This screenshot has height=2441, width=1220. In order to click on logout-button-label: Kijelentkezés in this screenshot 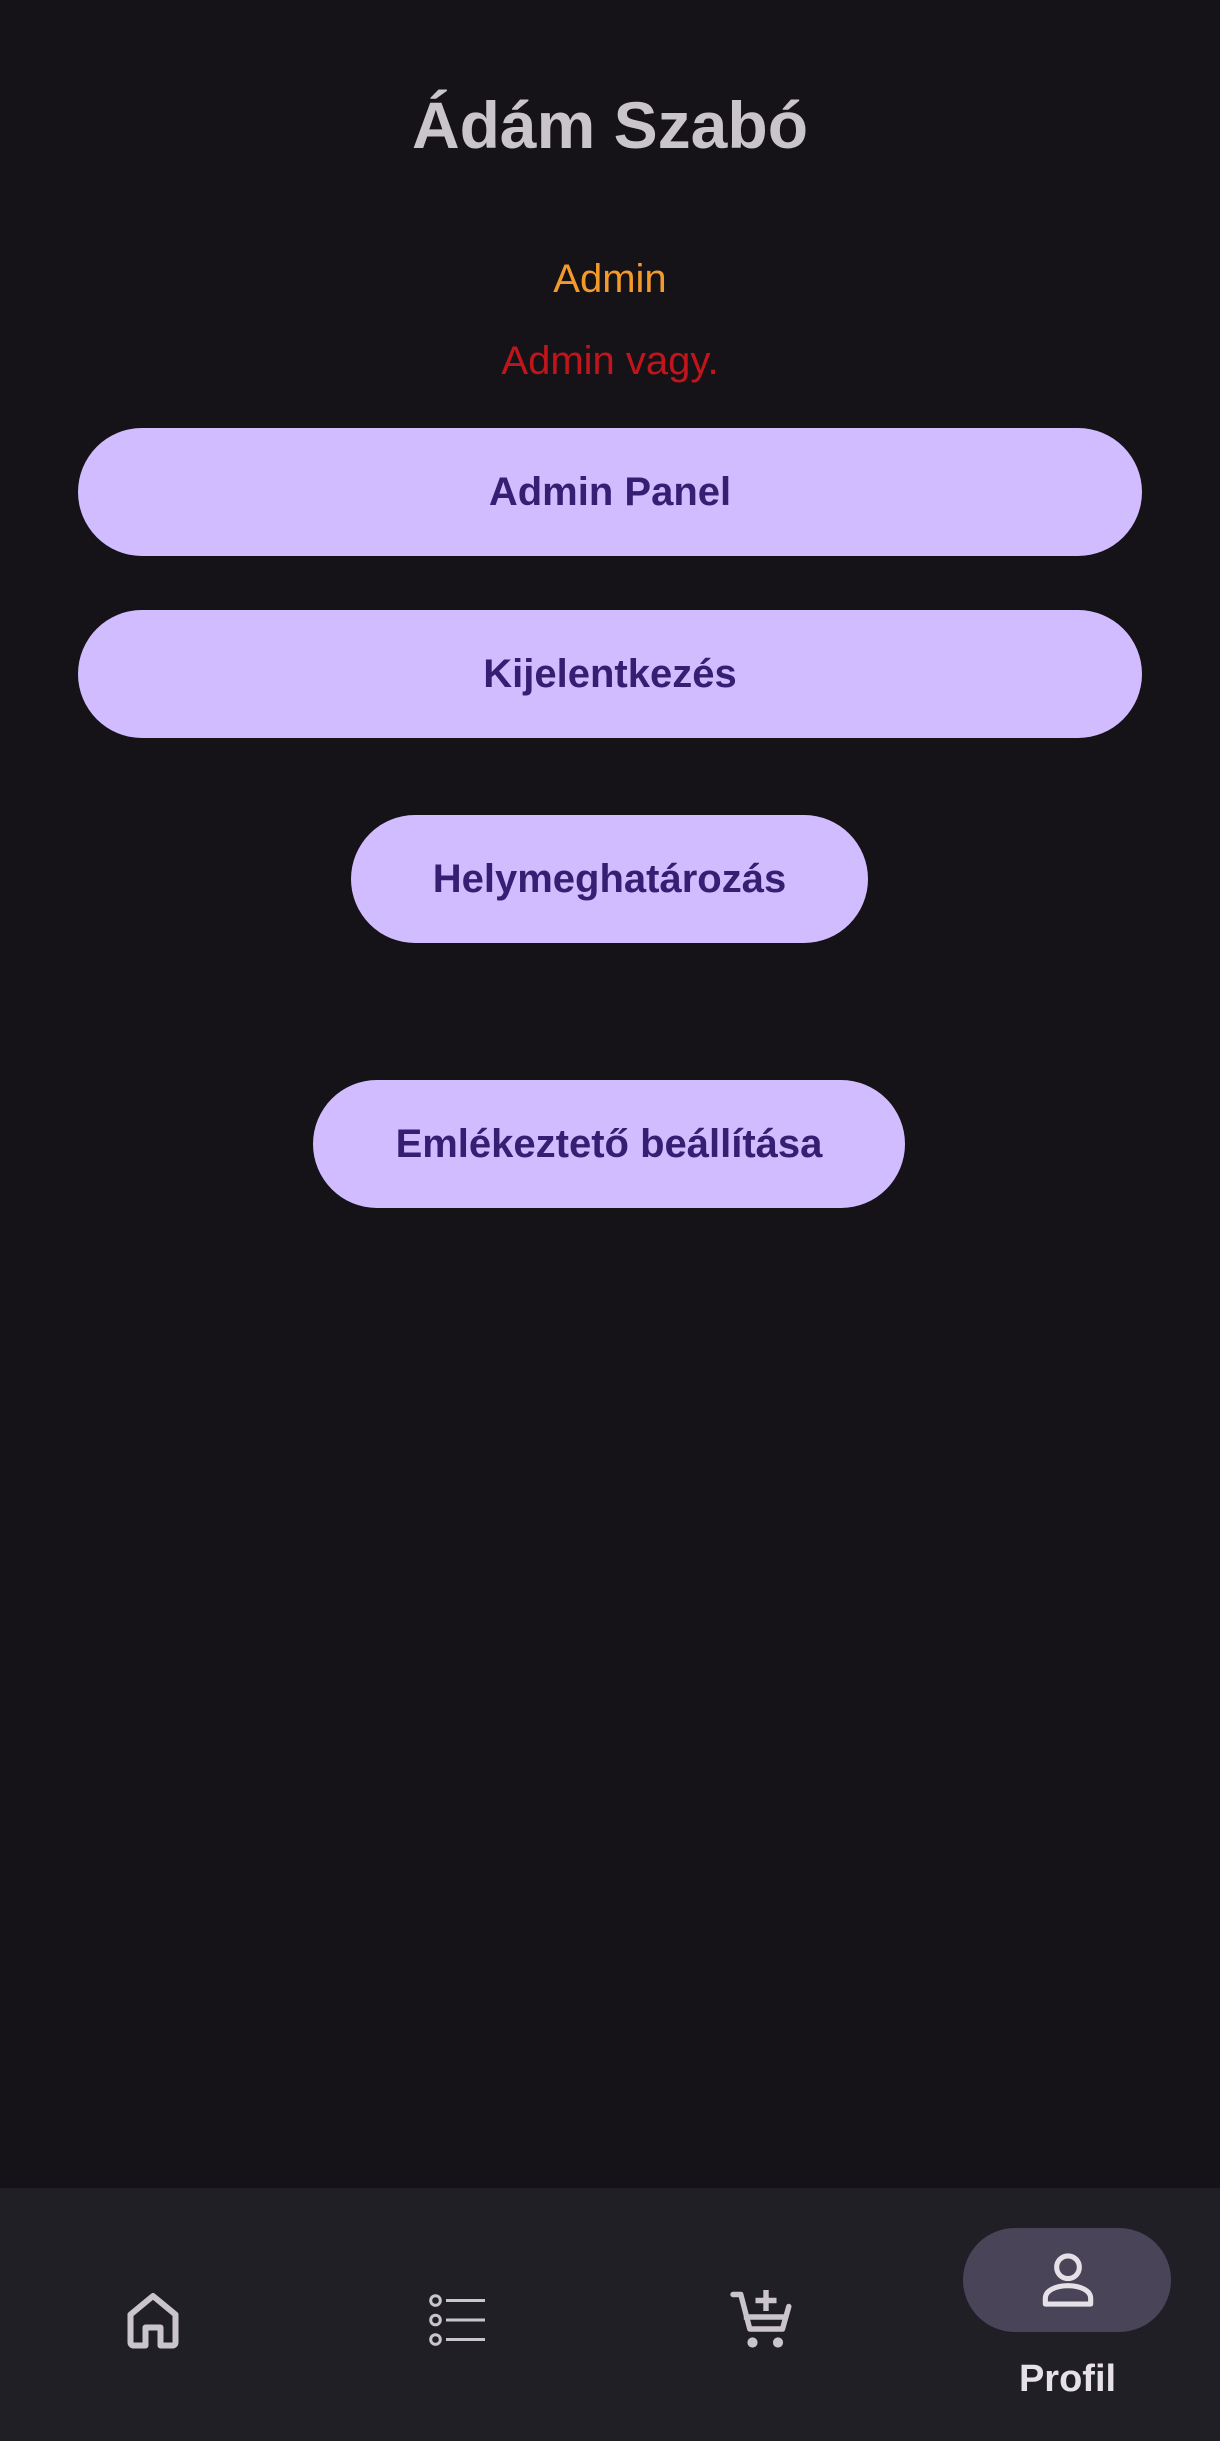, I will do `click(610, 673)`.